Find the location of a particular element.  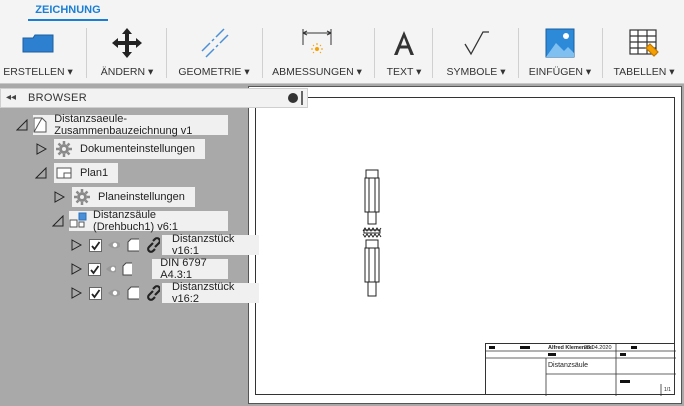

geometrie-menu: GEOMETRIE ▾ is located at coordinates (214, 53).